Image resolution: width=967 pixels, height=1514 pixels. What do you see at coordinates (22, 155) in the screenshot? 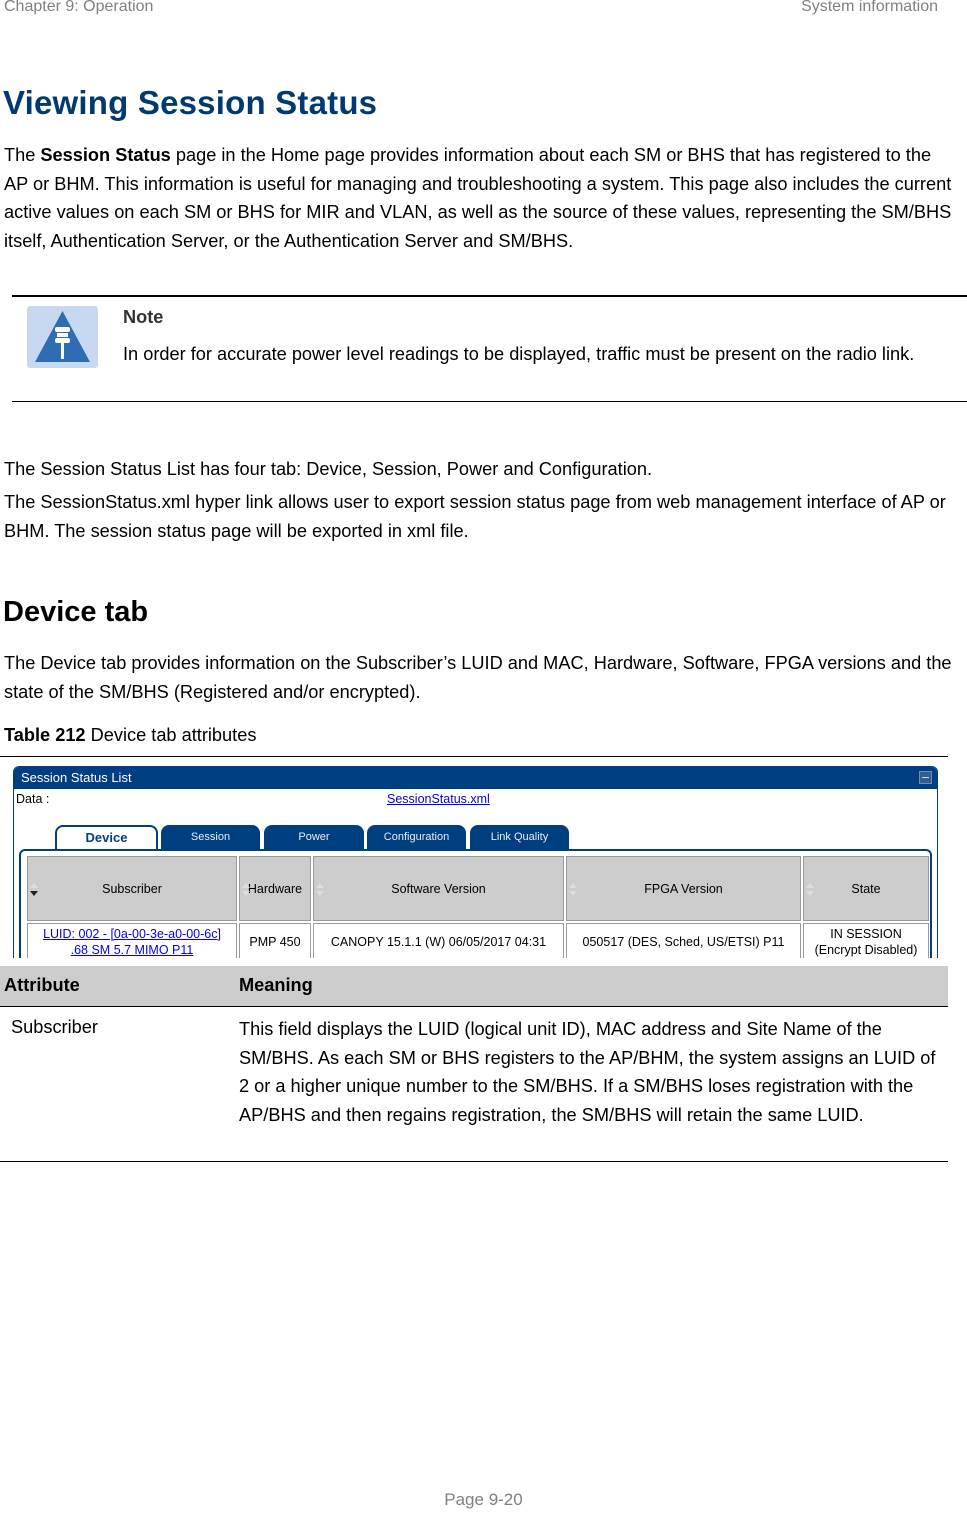
I see `intro-prefix: The` at bounding box center [22, 155].